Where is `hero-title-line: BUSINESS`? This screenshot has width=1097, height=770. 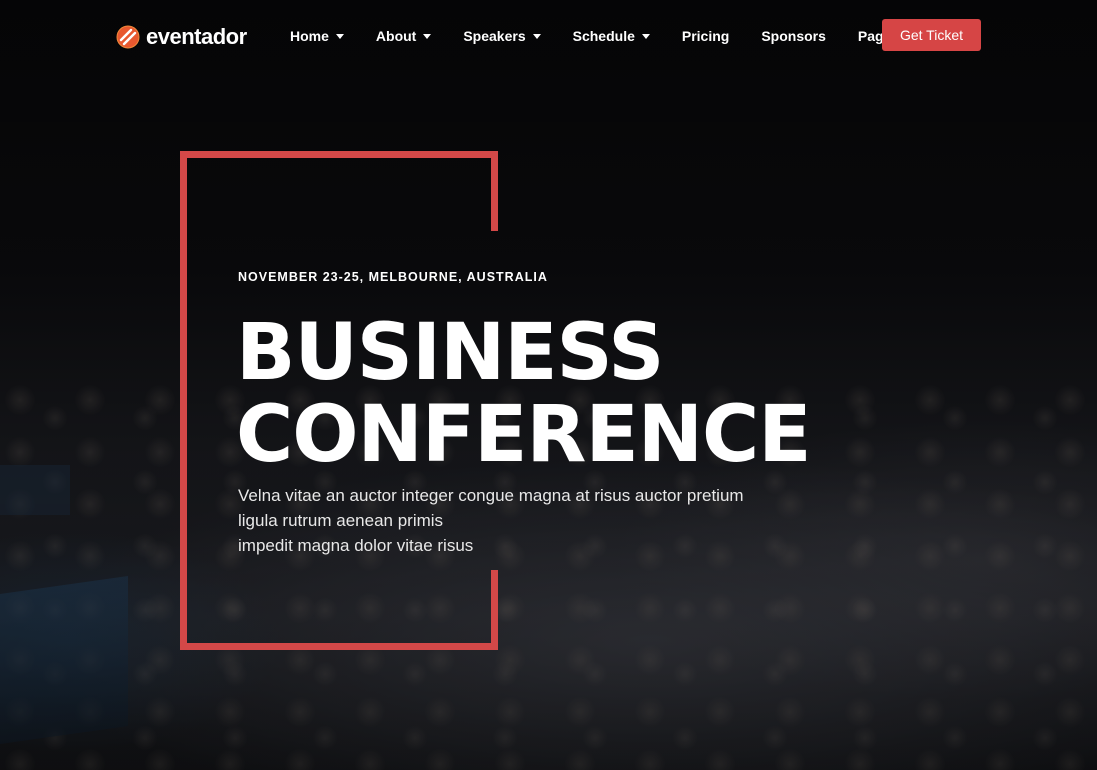
hero-title-line: BUSINESS is located at coordinates (450, 353).